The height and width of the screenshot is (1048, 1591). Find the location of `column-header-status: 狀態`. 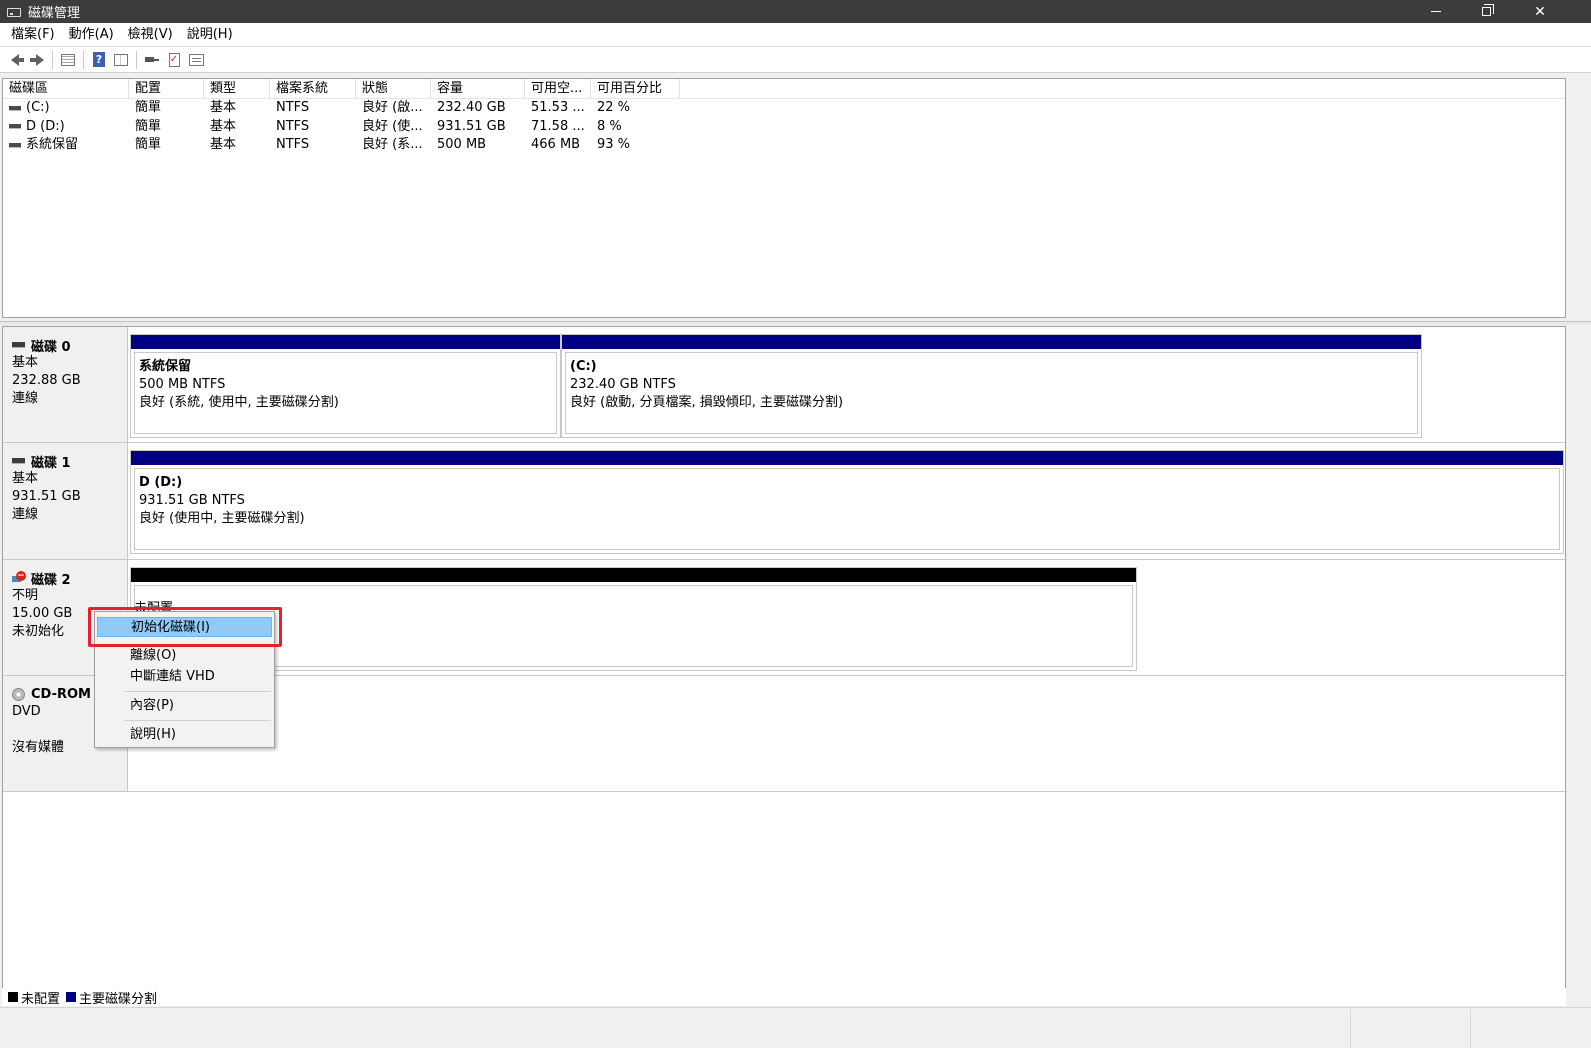

column-header-status: 狀態 is located at coordinates (393, 88).